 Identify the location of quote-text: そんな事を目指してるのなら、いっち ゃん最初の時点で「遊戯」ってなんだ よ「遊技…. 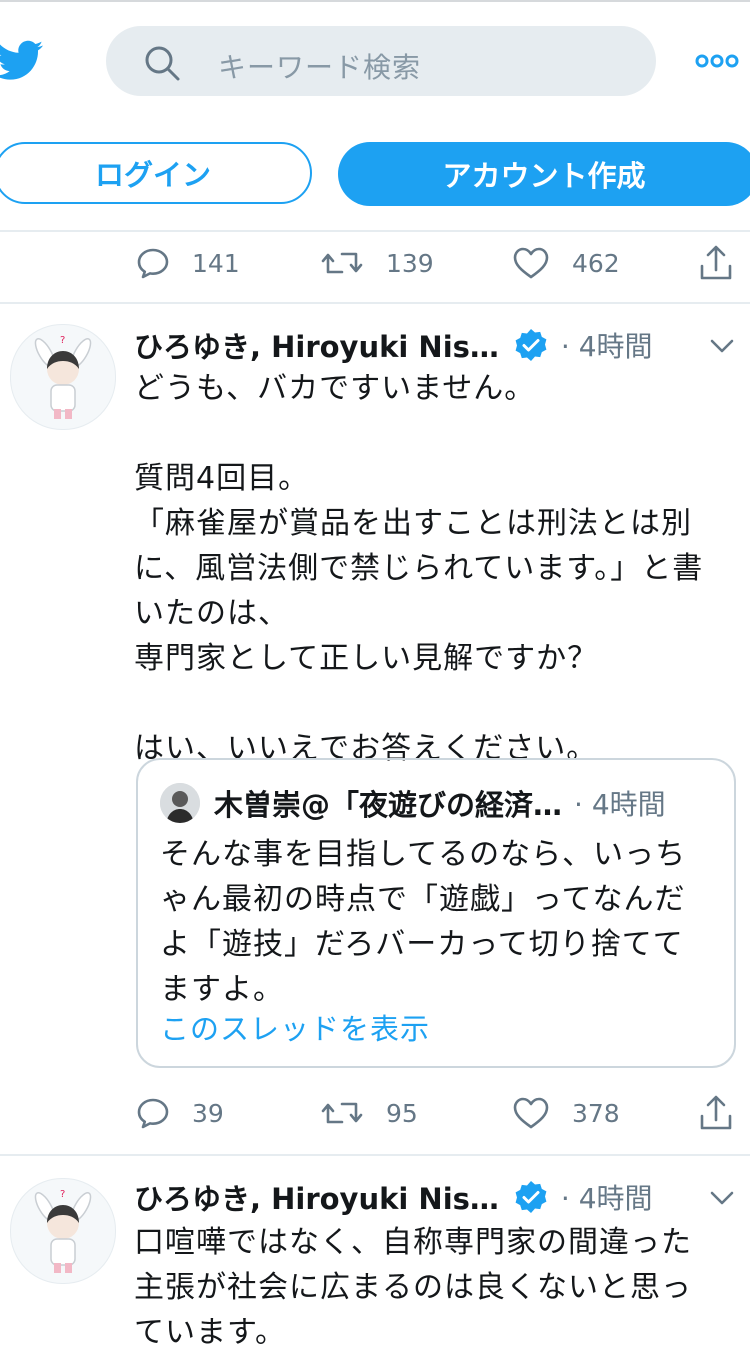
(423, 922).